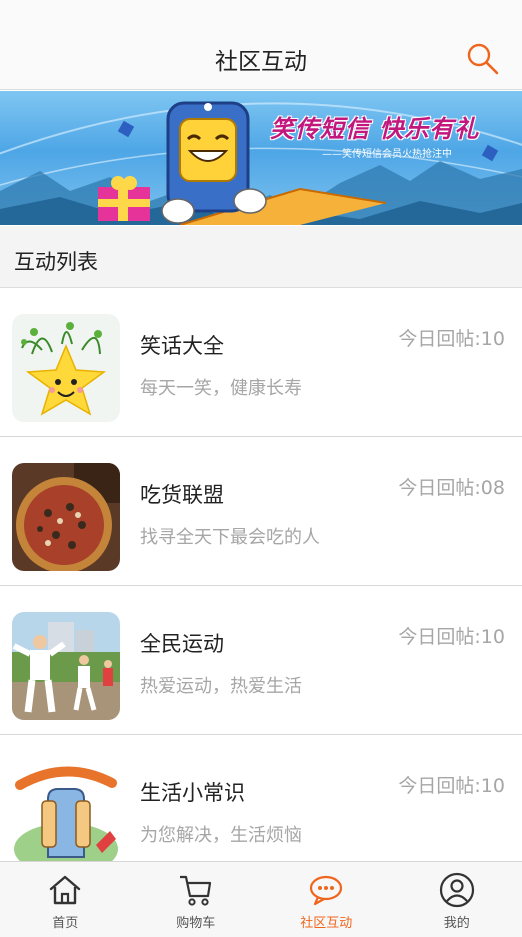  I want to click on tab-label: 我的, so click(456, 923).